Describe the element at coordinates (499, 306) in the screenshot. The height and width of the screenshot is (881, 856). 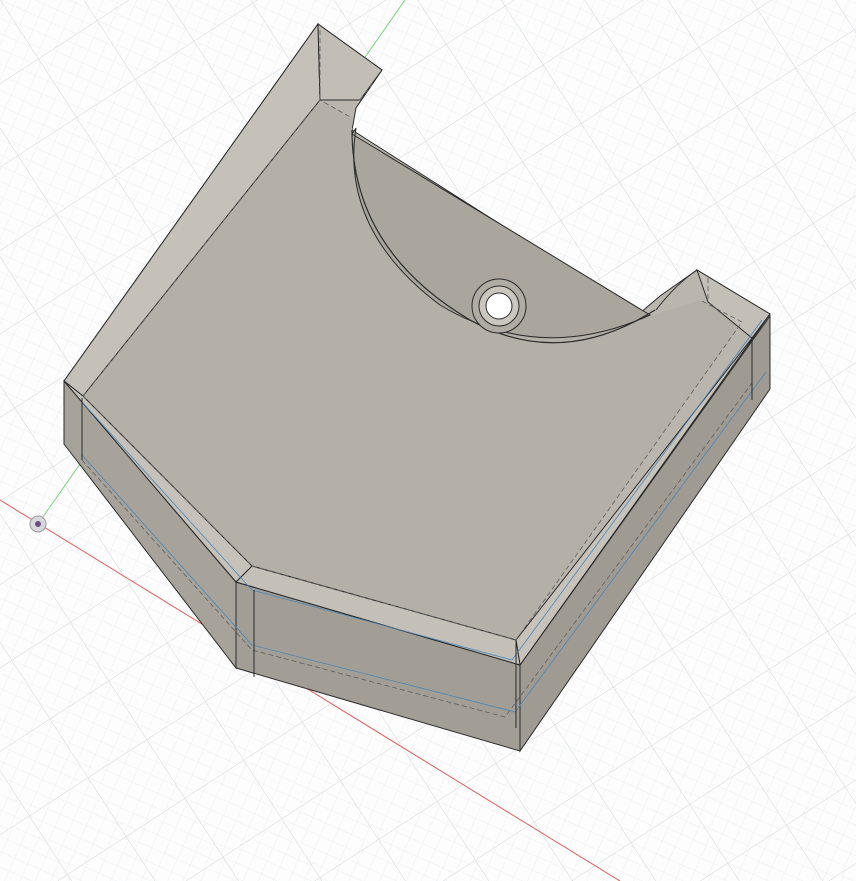
I see `mounting-hole-icon` at that location.